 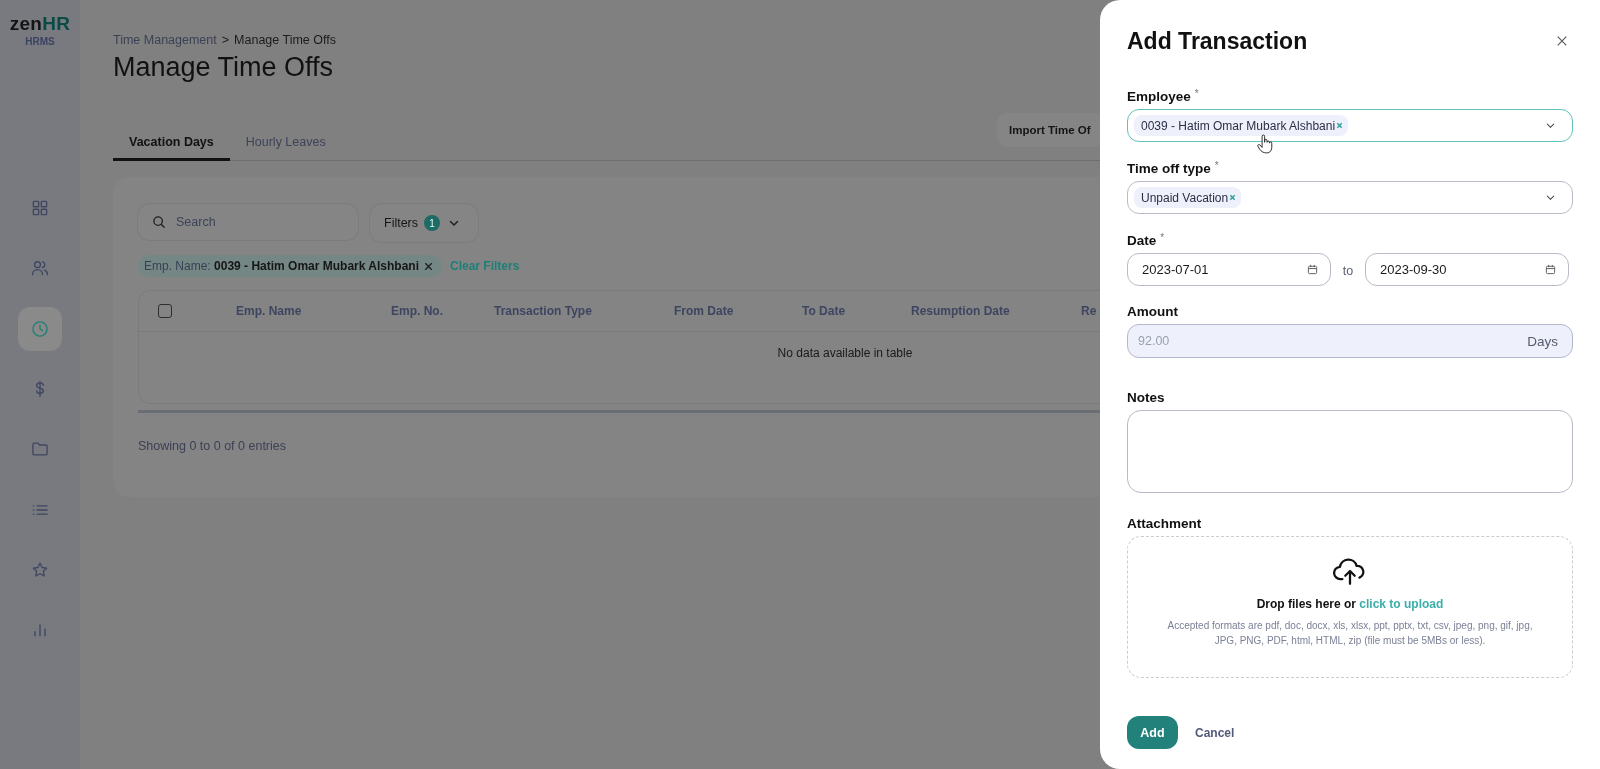 I want to click on file-drop-zone: Drop files here or click to upload Accepted formats are pdf, doc, docx, xls, xlsx, ppt, pptx, txt, csv, jpeg, png, gif, jpg, JPG, PNG, PDF, html, HTML, zip (file must be 5MBs or less)., so click(x=1350, y=607).